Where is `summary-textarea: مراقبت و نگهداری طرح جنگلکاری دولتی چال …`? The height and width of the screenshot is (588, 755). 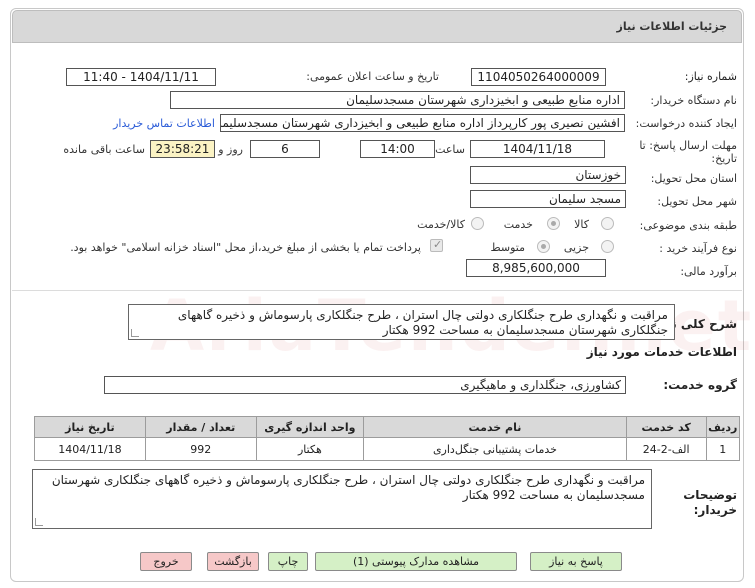 summary-textarea: مراقبت و نگهداری طرح جنگلکاری دولتی چال … is located at coordinates (401, 322).